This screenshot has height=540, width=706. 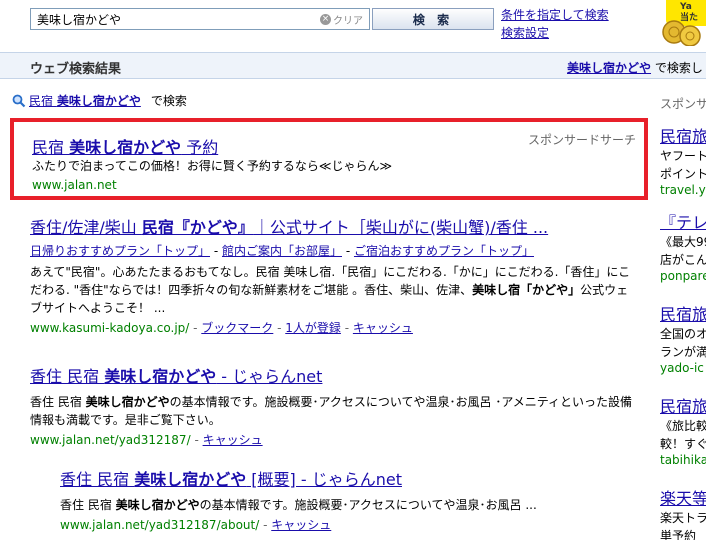 I want to click on coins-icon, so click(x=681, y=33).